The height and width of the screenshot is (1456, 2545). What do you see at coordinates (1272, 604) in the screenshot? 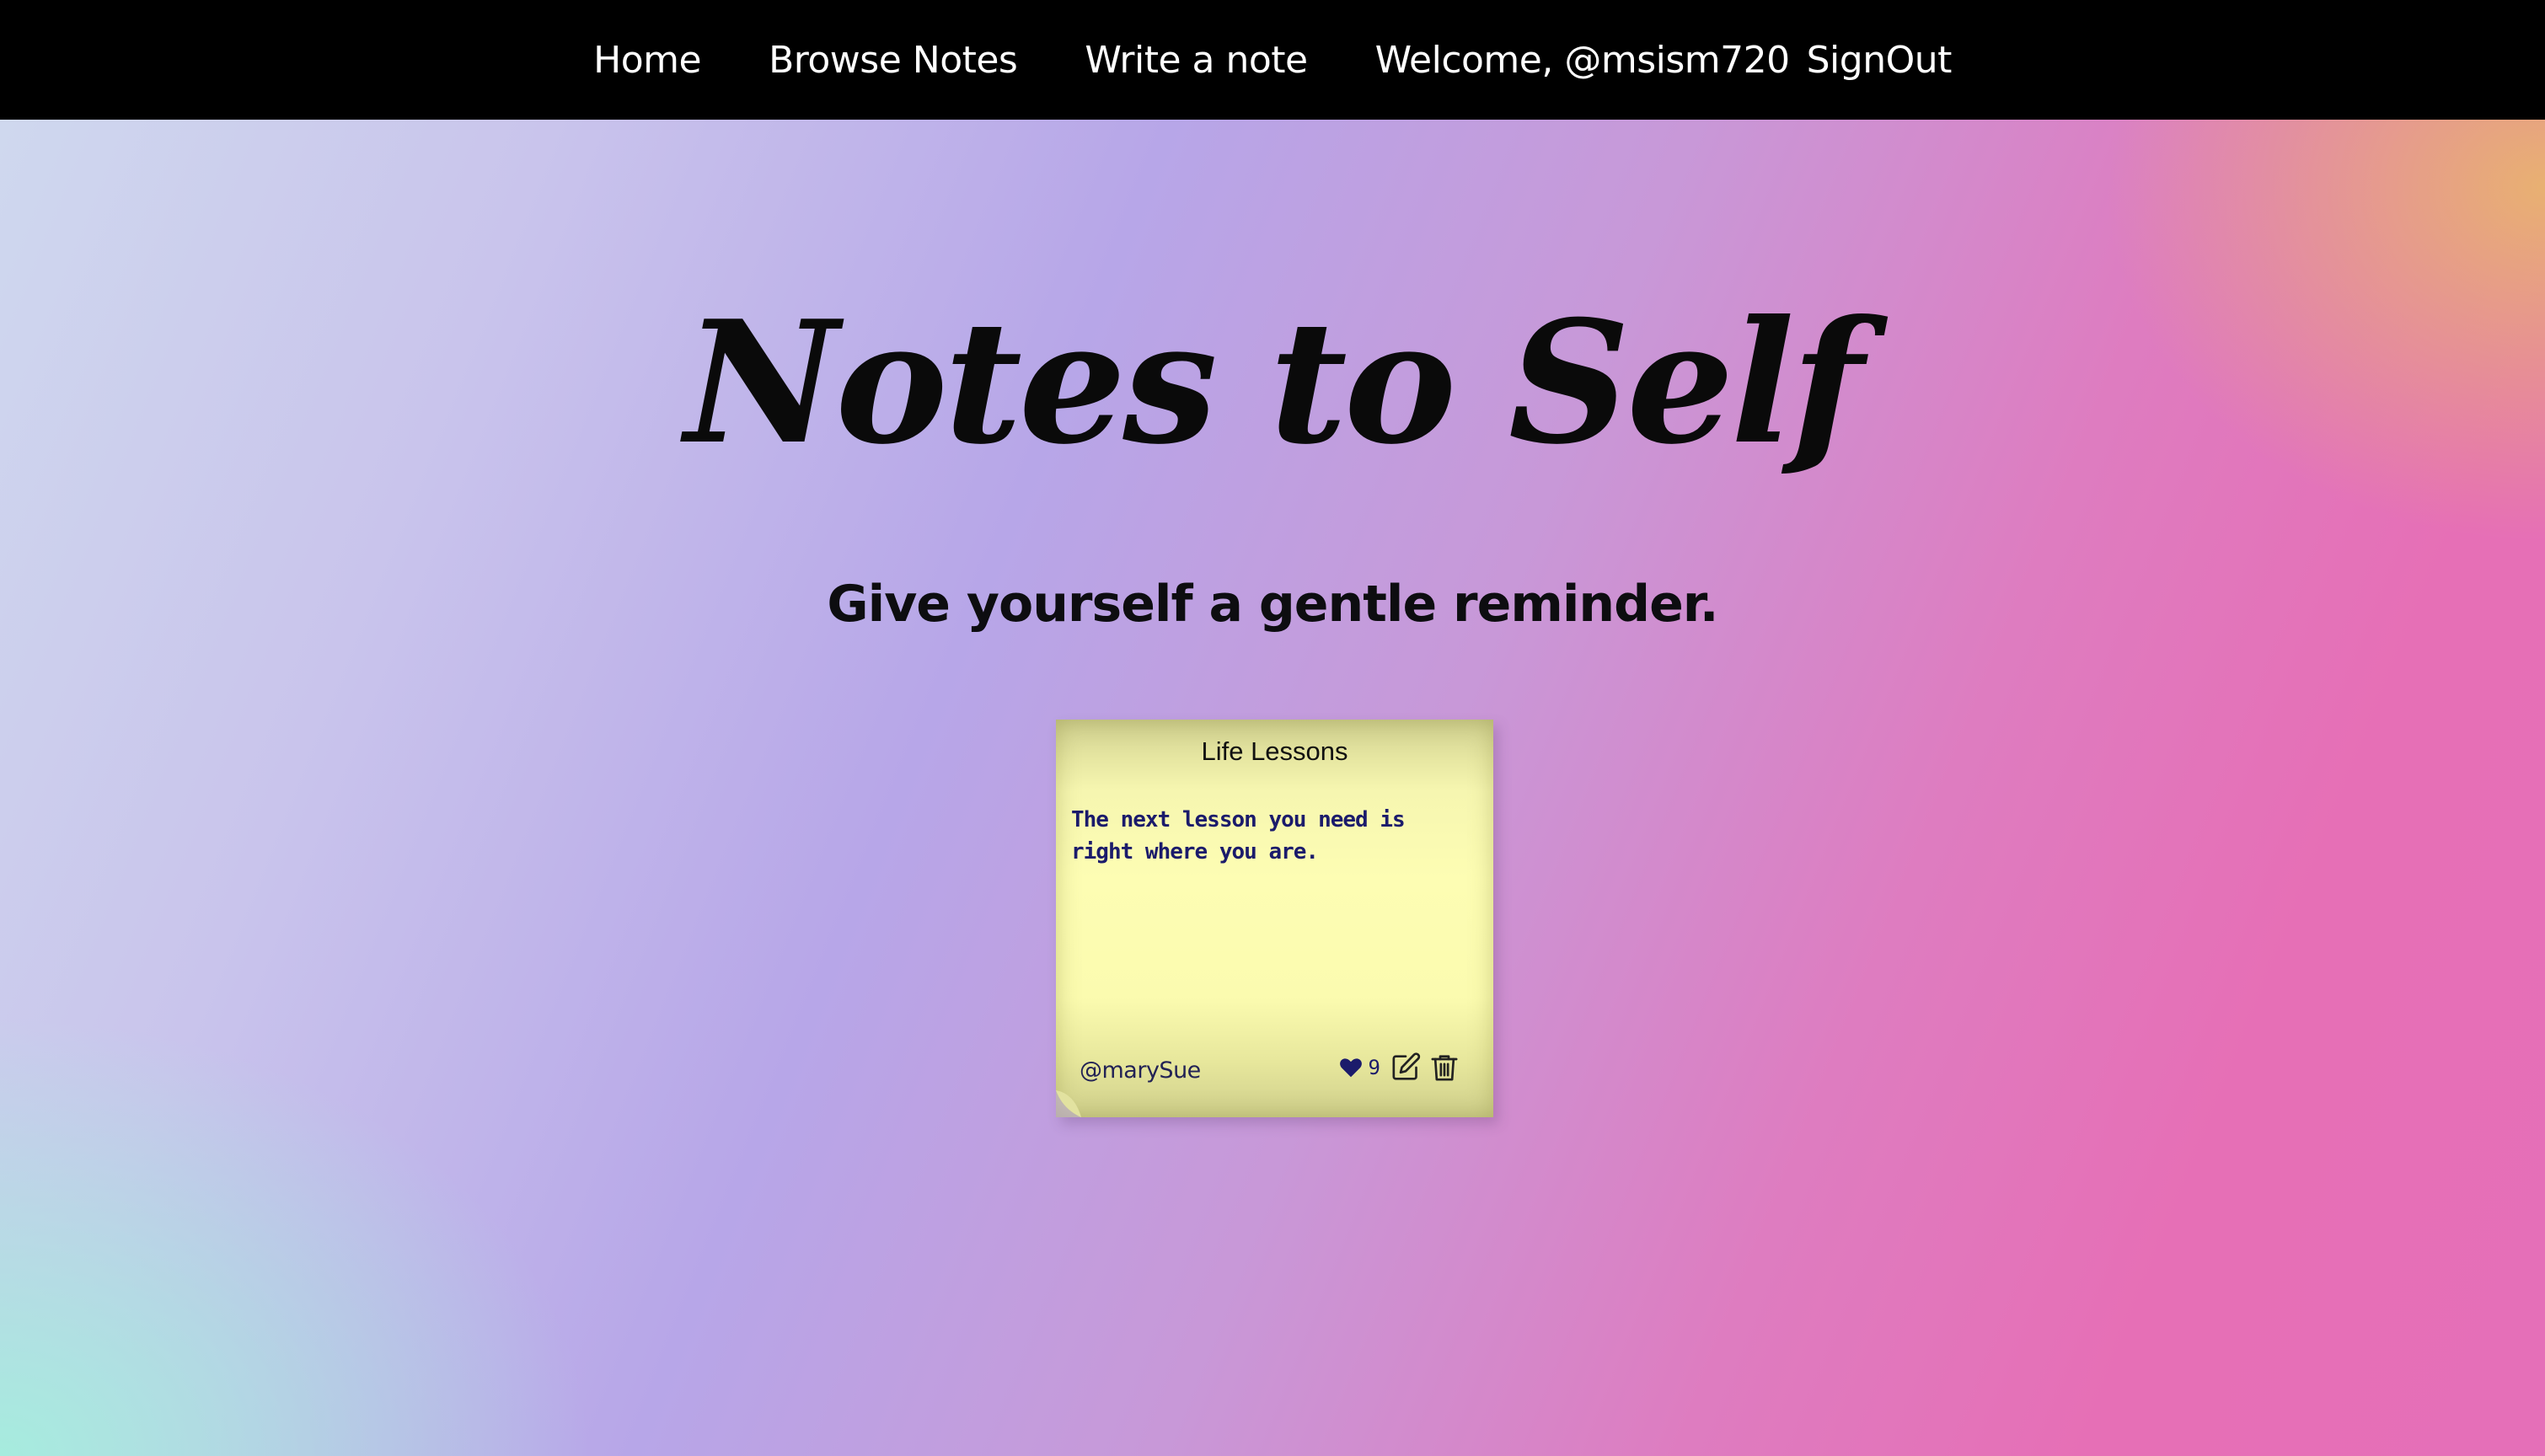
I see `page-subtitle: Give yourself a gentle reminder.` at bounding box center [1272, 604].